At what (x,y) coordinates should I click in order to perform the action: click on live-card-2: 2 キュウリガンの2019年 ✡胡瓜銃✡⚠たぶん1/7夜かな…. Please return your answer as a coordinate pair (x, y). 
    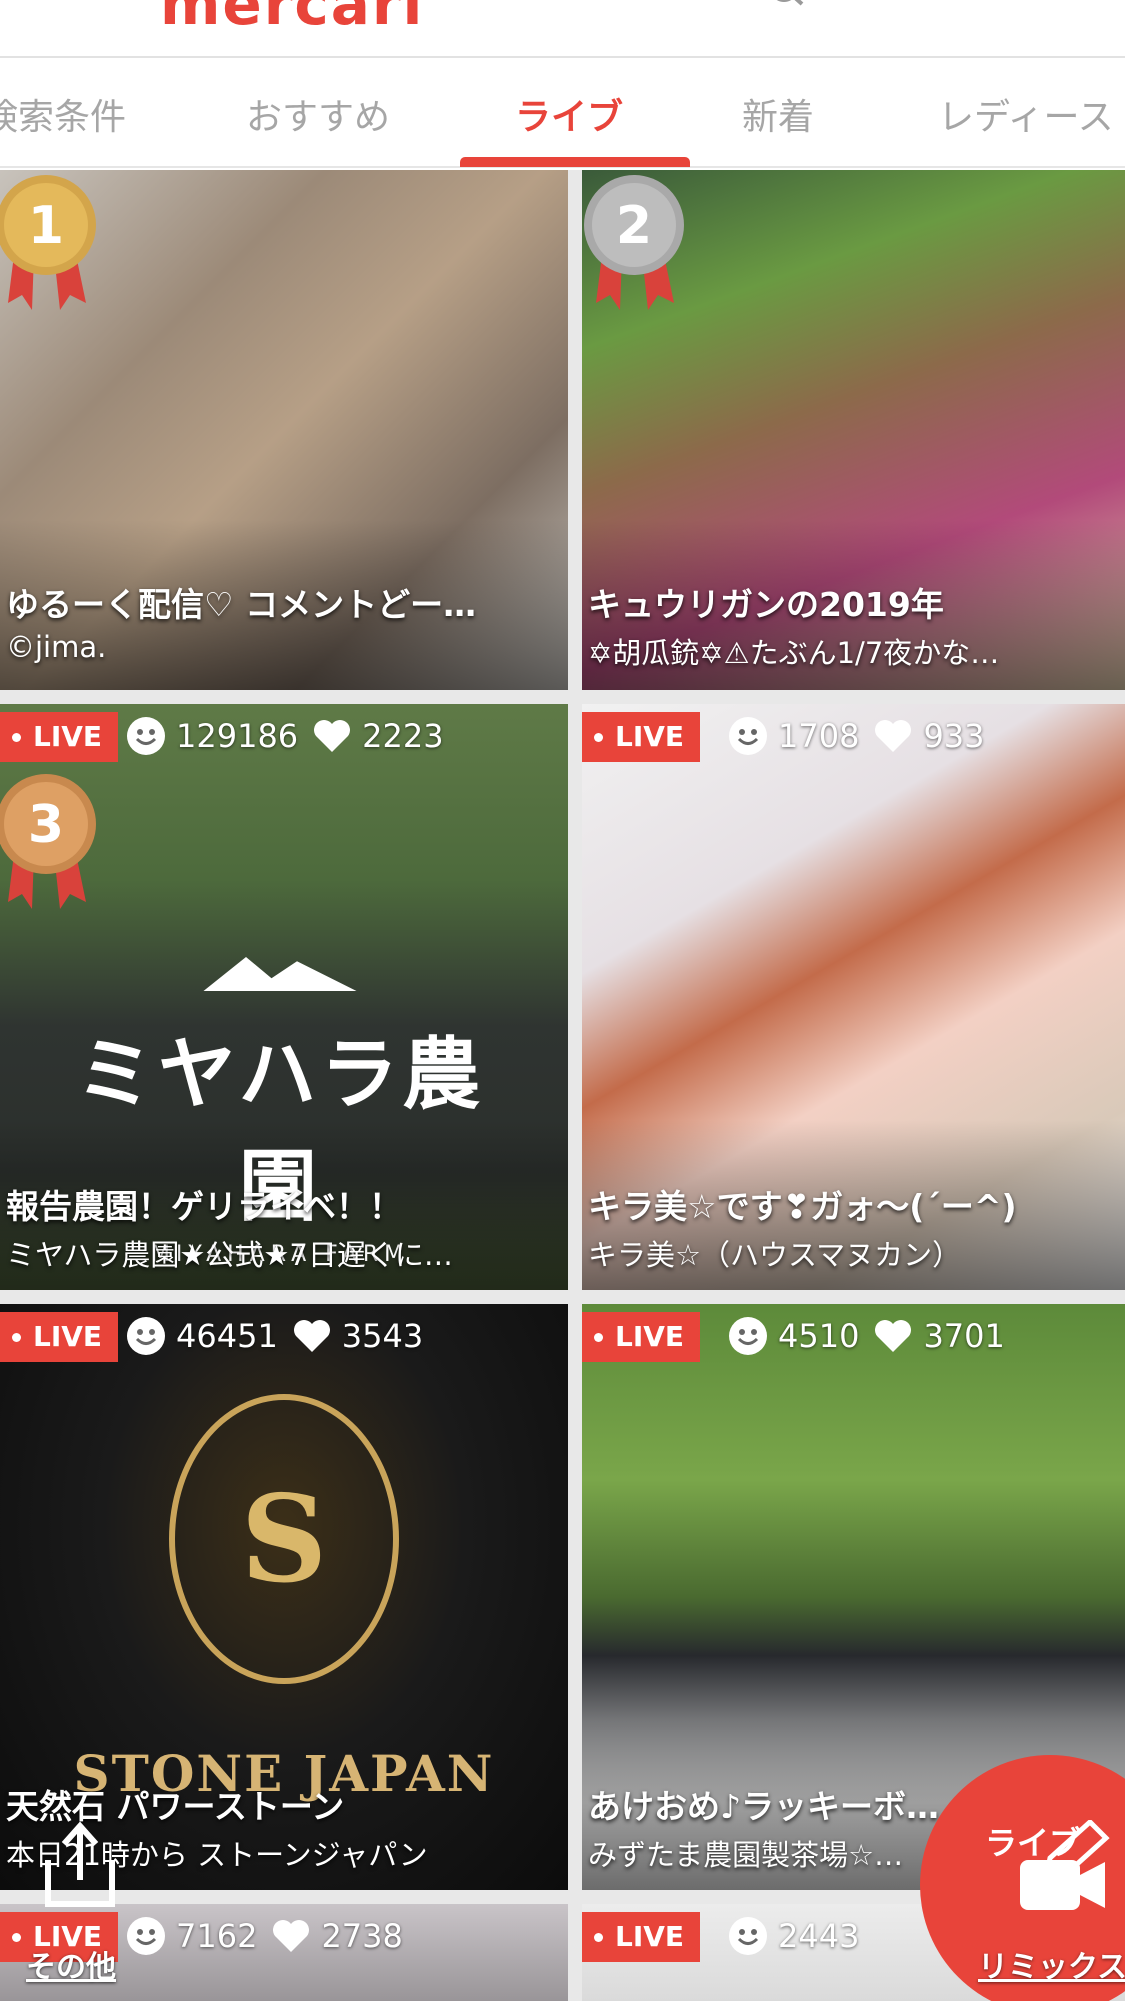
    Looking at the image, I should click on (853, 430).